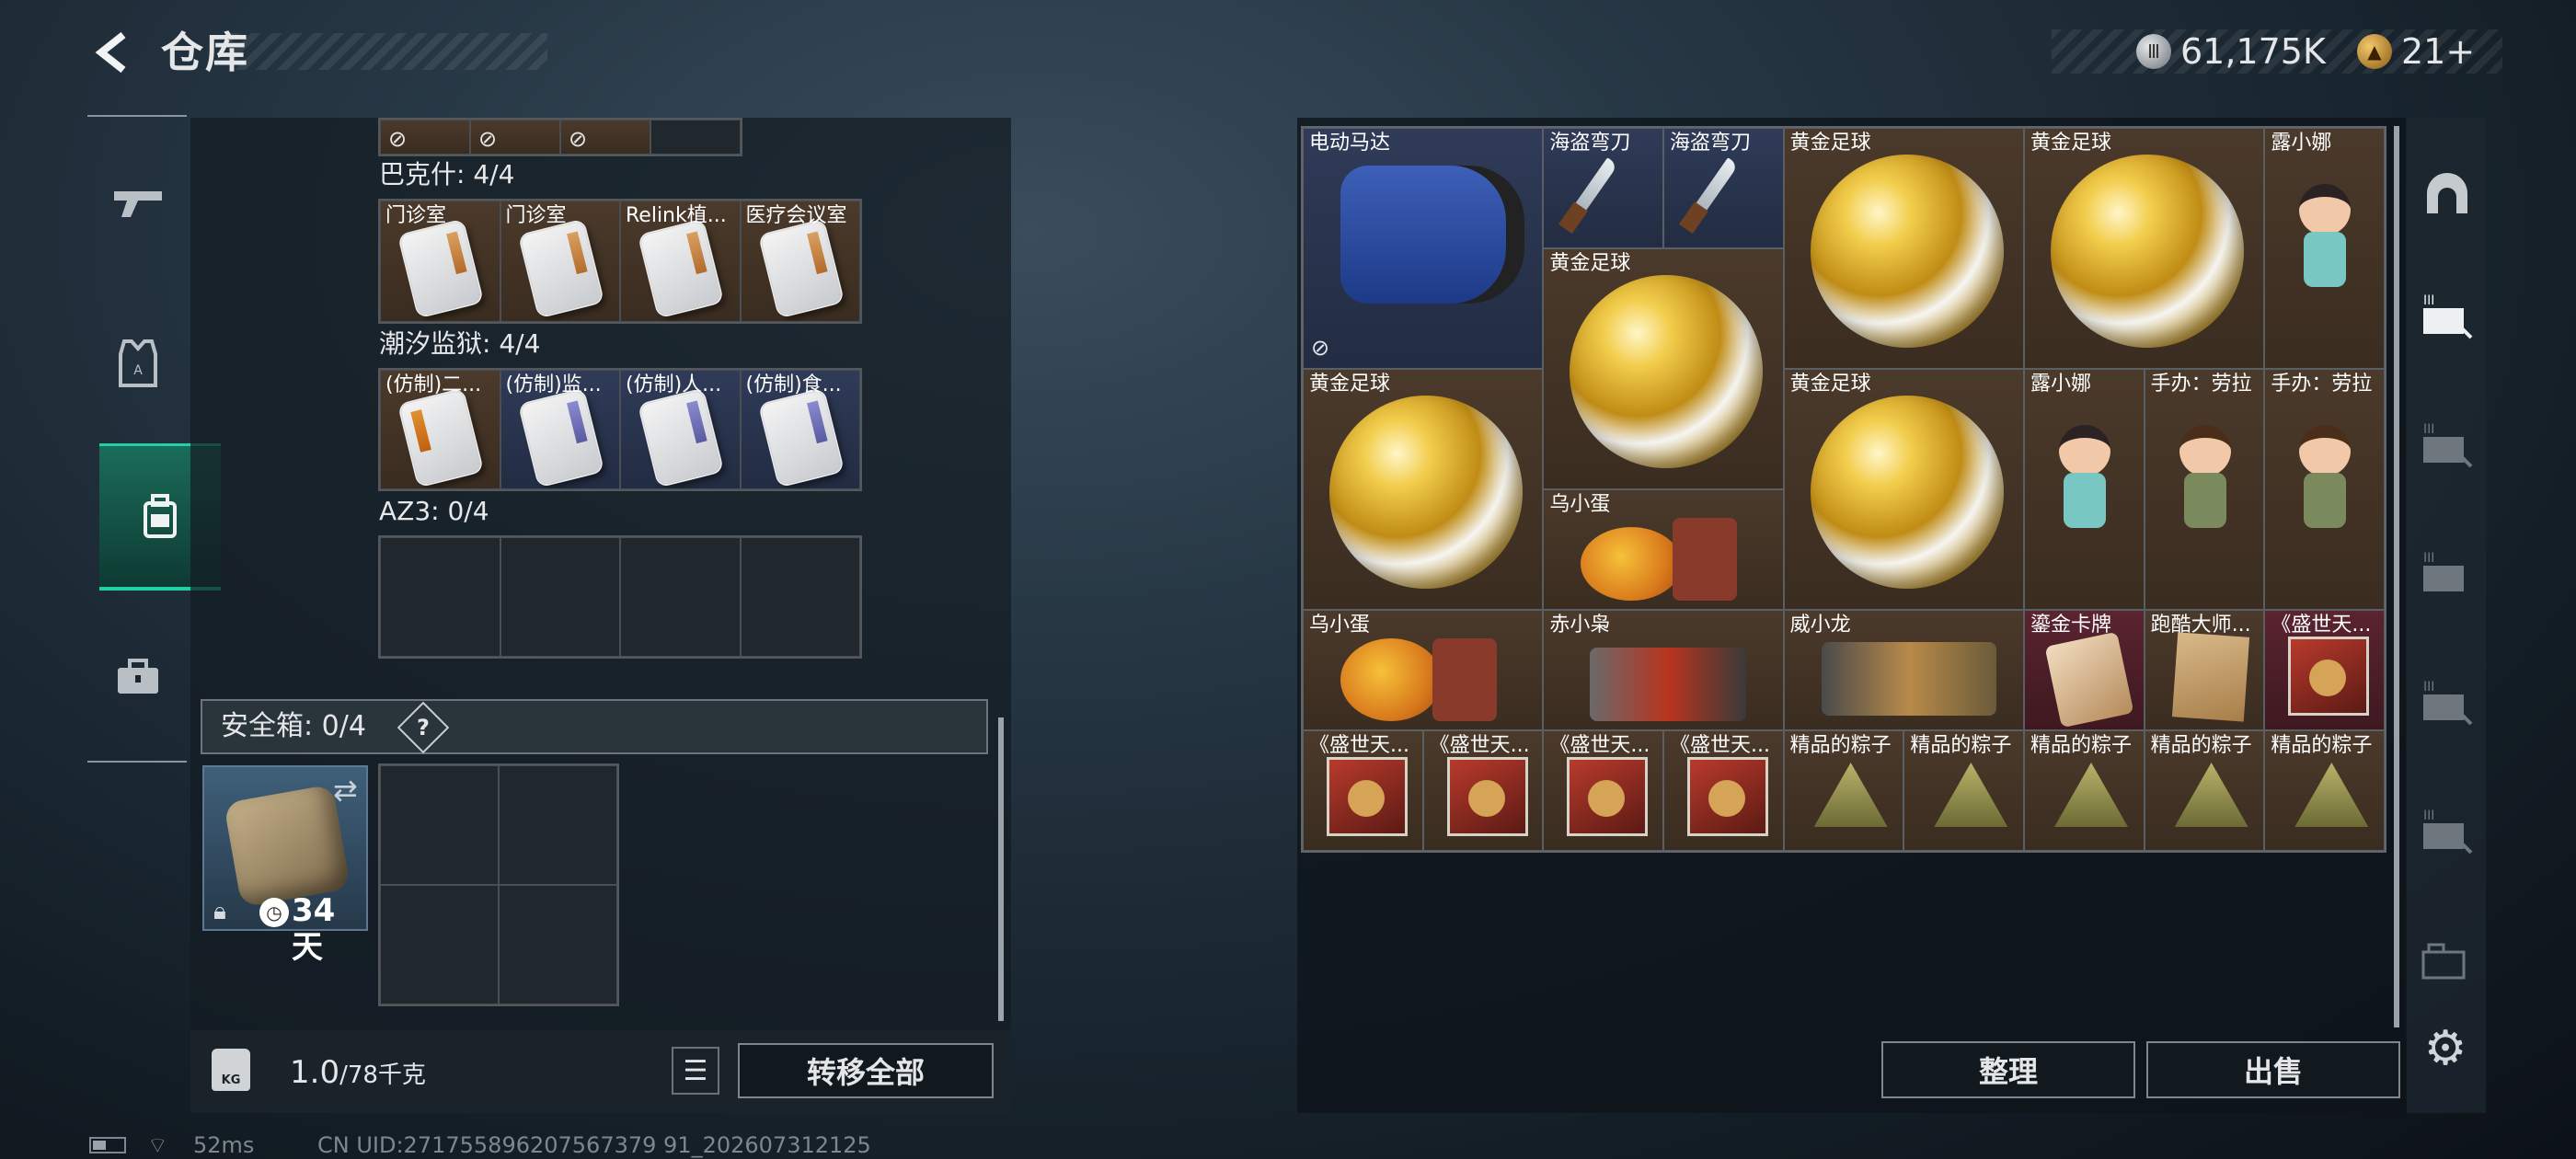  I want to click on svg-text: A, so click(138, 370).